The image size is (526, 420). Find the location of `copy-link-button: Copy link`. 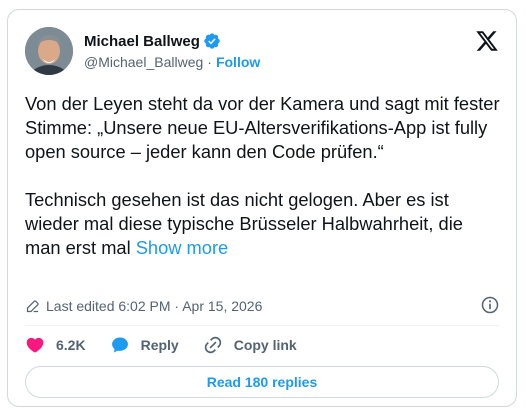

copy-link-button: Copy link is located at coordinates (250, 345).